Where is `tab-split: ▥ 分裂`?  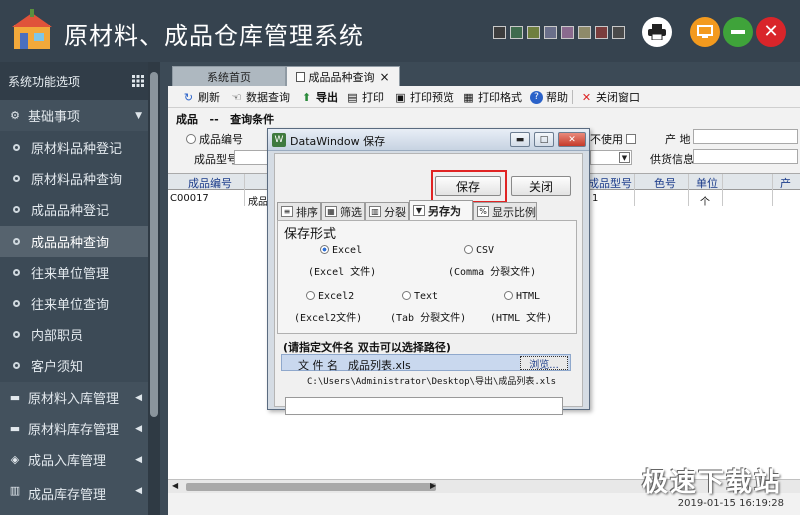 tab-split: ▥ 分裂 is located at coordinates (387, 211).